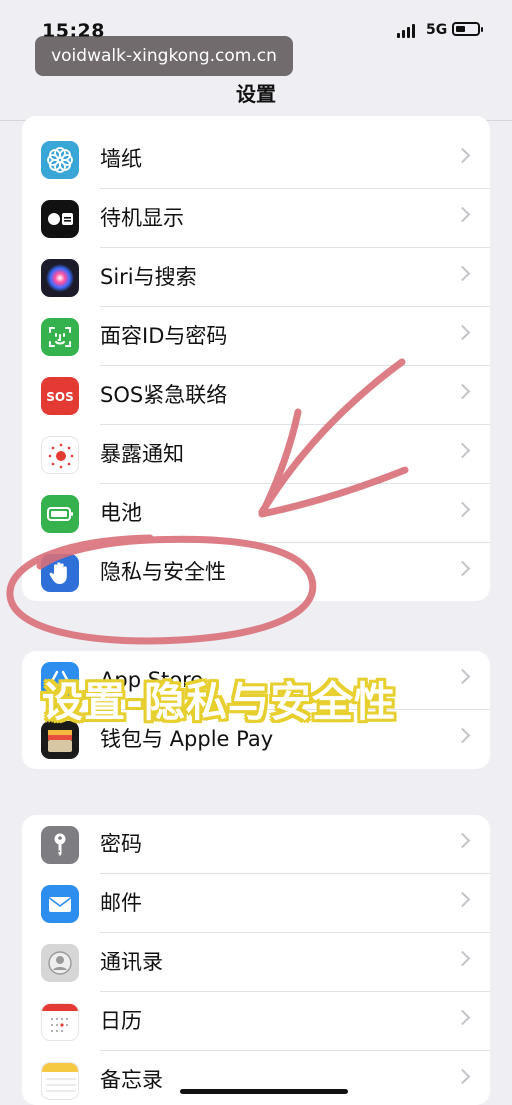  I want to click on battery-icon, so click(60, 514).